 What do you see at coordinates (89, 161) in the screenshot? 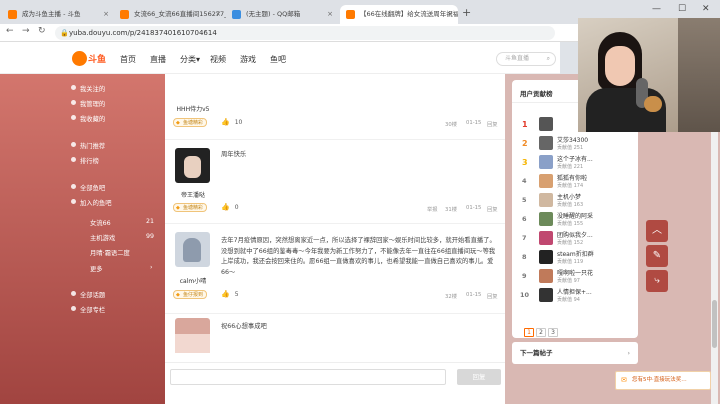
I see `sidebar-item-label: 排行榜` at bounding box center [89, 161].